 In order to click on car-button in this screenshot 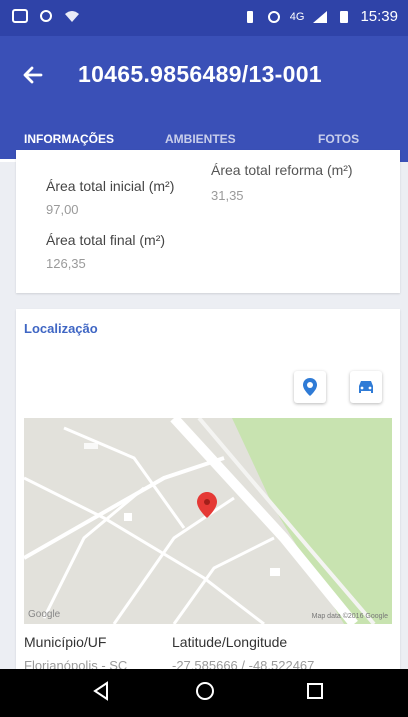, I will do `click(366, 387)`.